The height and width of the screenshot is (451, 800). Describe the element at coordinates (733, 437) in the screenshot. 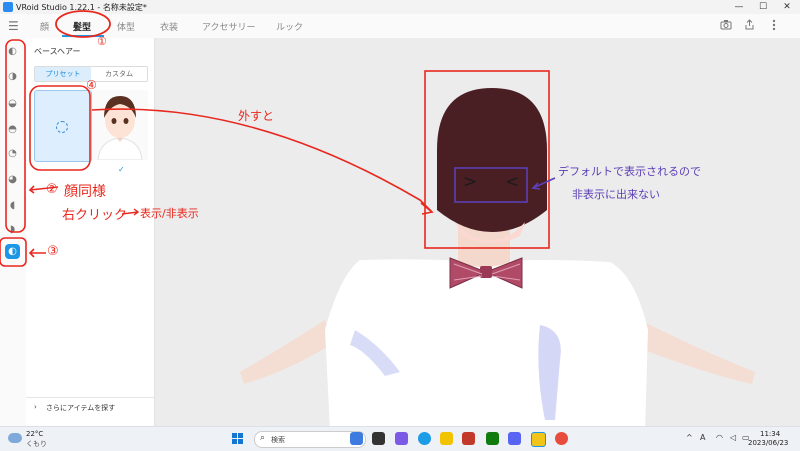

I see `volume-icon: ◁` at that location.